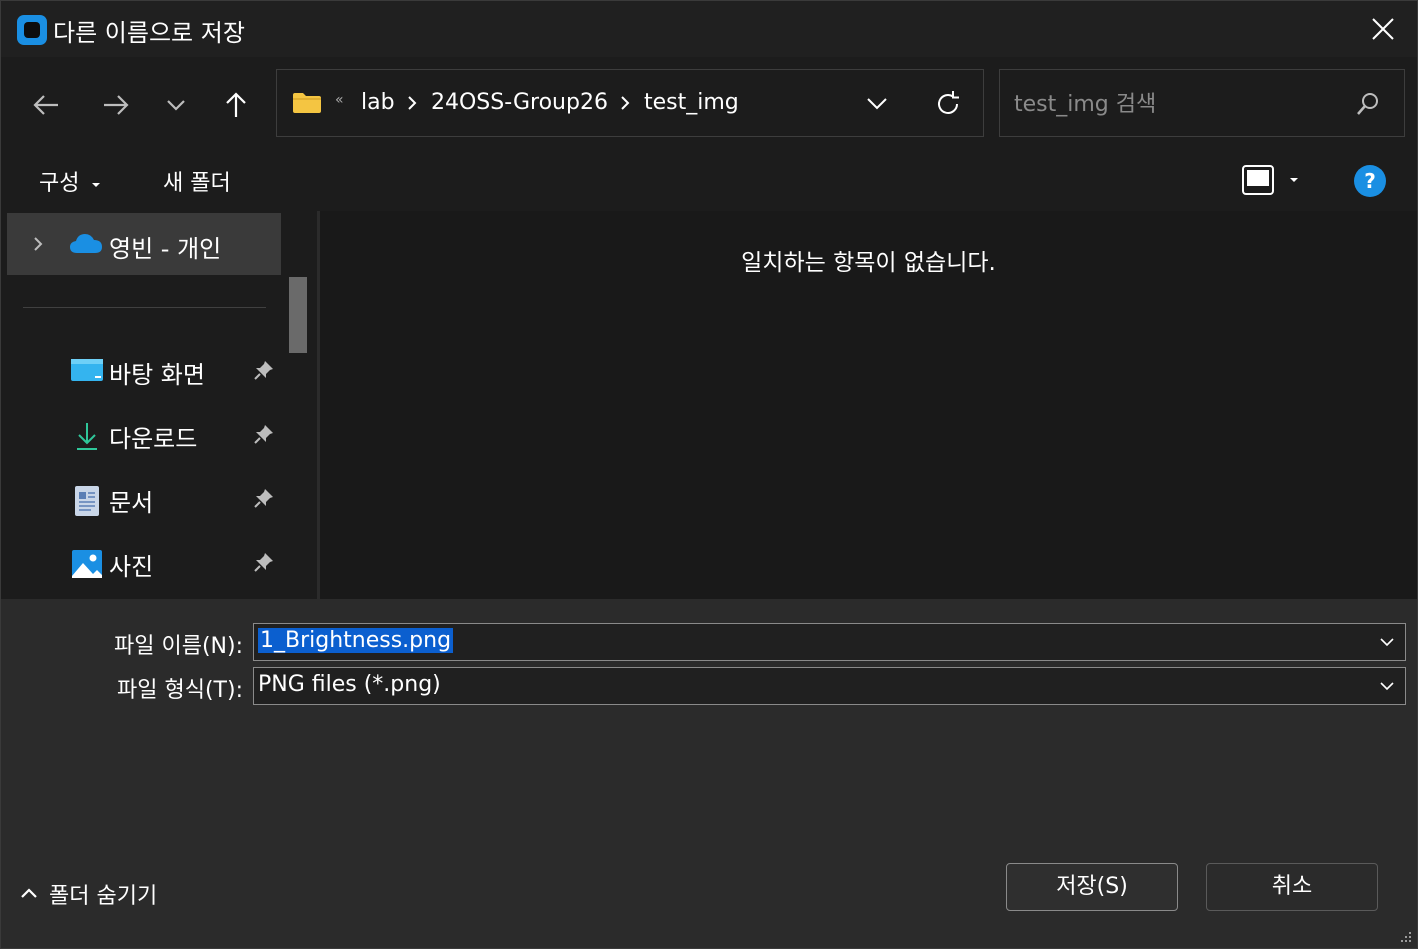  What do you see at coordinates (144, 307) in the screenshot?
I see `divider` at bounding box center [144, 307].